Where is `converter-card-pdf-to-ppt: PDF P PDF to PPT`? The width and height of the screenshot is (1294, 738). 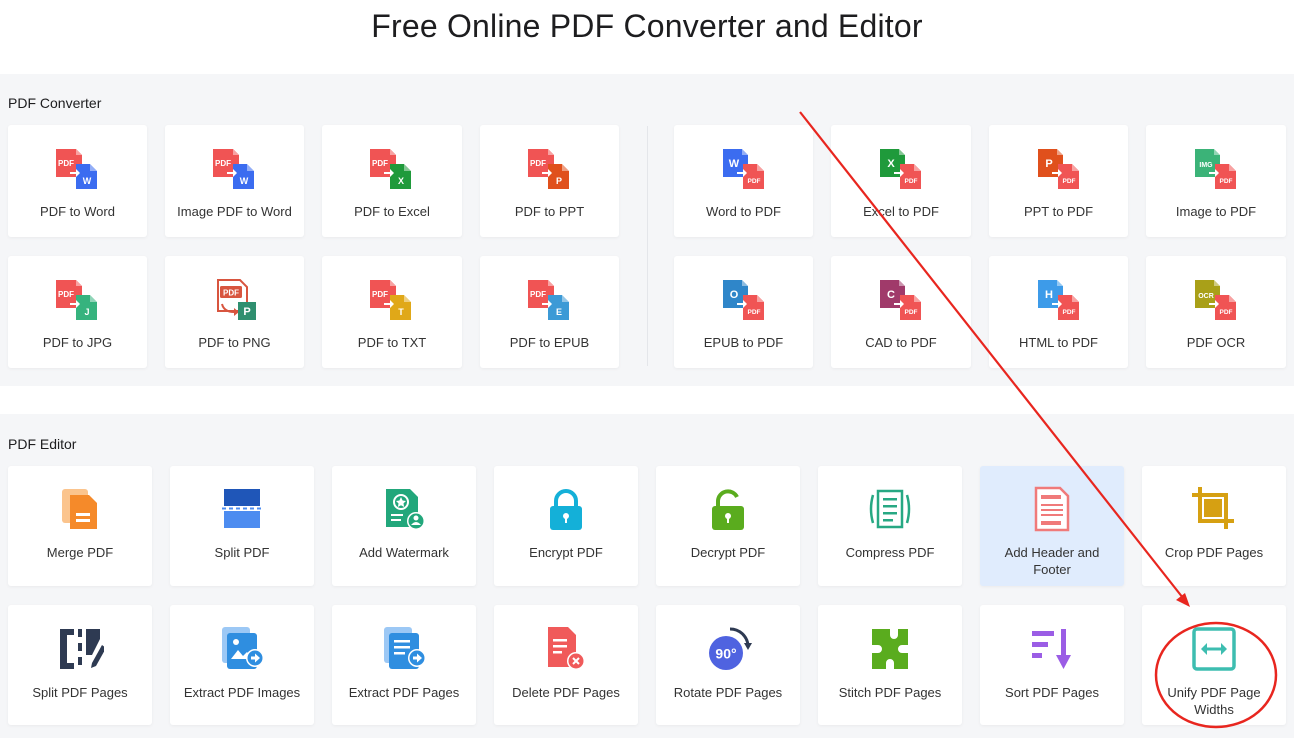
converter-card-pdf-to-ppt: PDF P PDF to PPT is located at coordinates (549, 181).